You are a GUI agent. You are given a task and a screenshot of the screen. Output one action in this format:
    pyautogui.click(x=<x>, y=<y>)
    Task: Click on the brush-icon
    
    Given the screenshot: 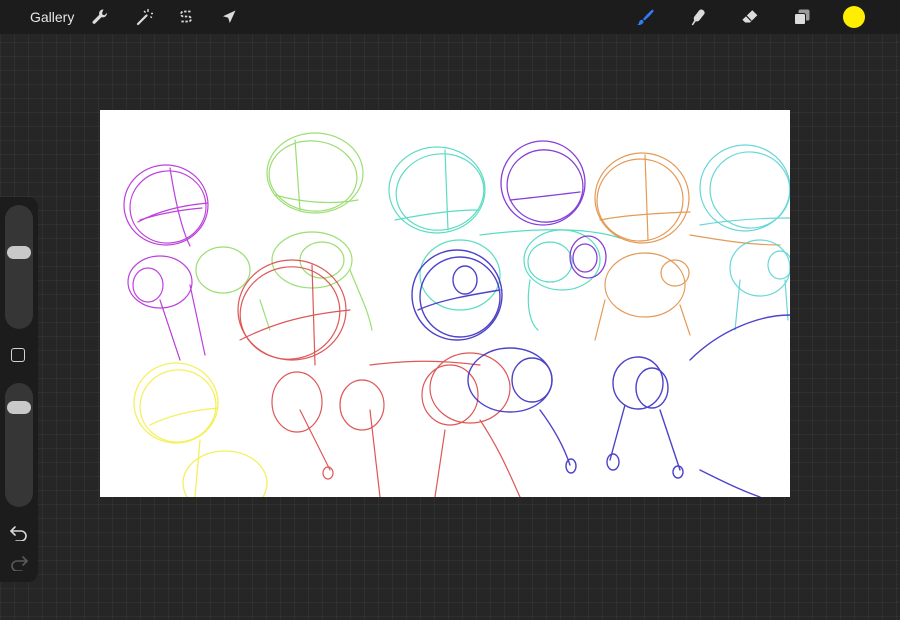 What is the action you would take?
    pyautogui.click(x=645, y=17)
    